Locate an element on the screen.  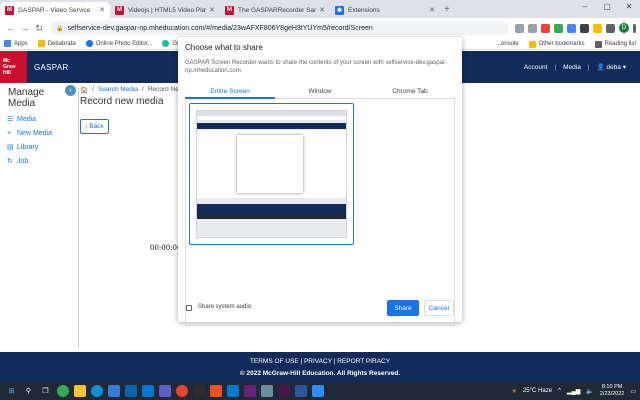
extension-red-icon is located at coordinates (545, 28).